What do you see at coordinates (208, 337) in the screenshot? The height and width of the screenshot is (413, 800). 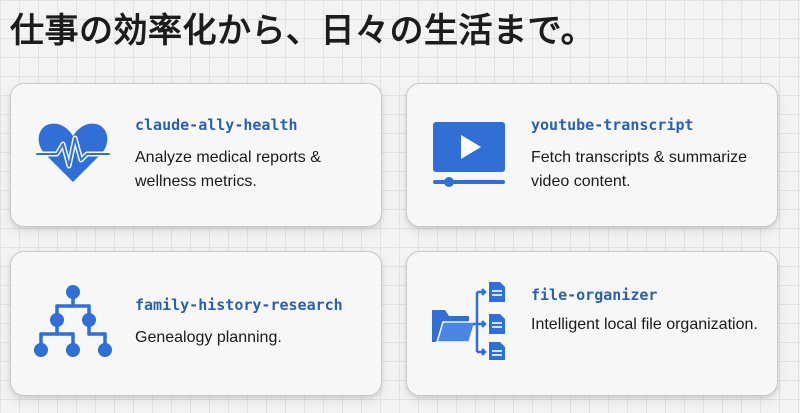 I see `card-description: Genealogy planning.` at bounding box center [208, 337].